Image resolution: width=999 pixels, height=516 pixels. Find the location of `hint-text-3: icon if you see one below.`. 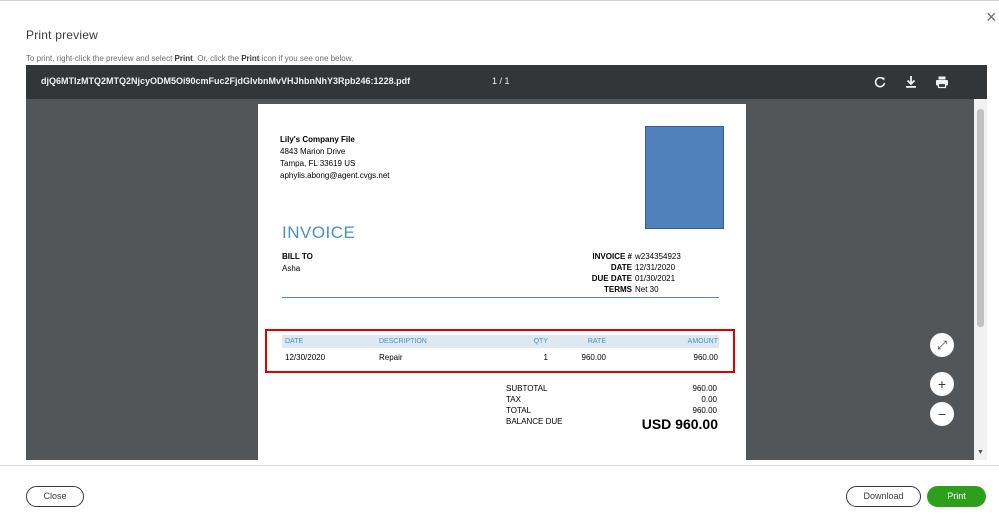

hint-text-3: icon if you see one below. is located at coordinates (306, 58).